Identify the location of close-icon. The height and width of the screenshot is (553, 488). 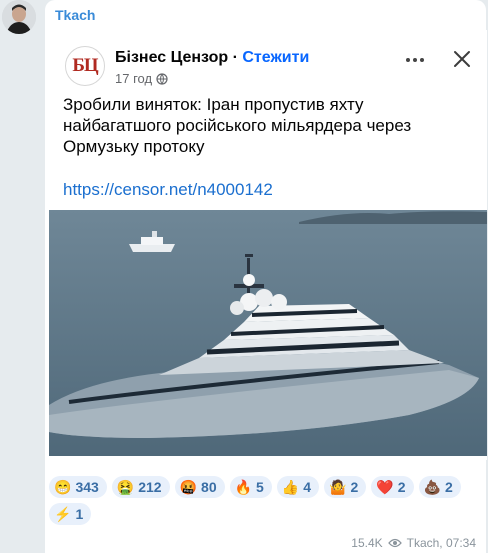
(462, 59).